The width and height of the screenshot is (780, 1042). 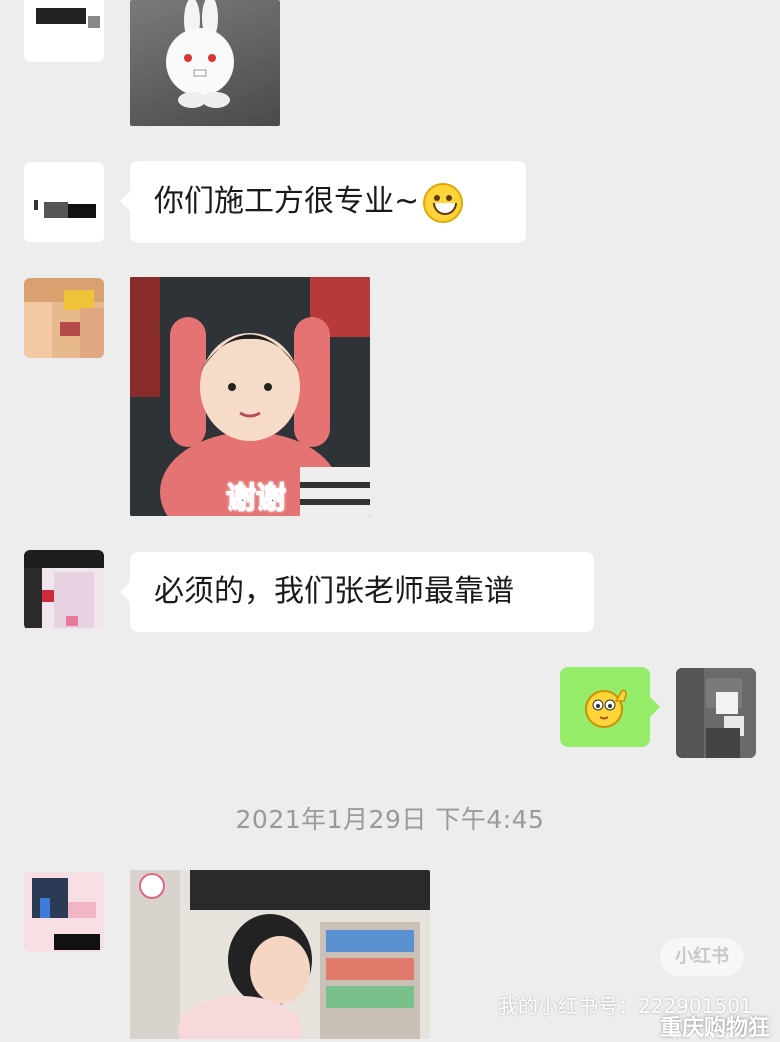 I want to click on chat-timestamp: 2021年1月29日 下午4:45, so click(x=390, y=819).